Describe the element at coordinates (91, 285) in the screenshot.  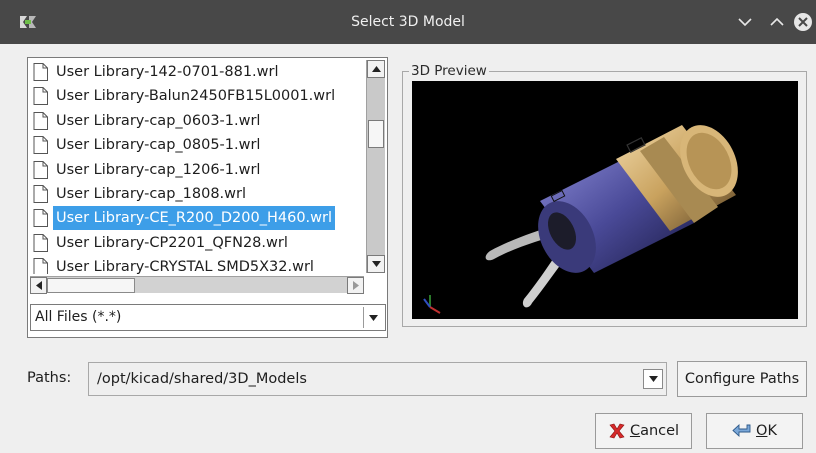
I see `horizontal-scroll-thumb` at that location.